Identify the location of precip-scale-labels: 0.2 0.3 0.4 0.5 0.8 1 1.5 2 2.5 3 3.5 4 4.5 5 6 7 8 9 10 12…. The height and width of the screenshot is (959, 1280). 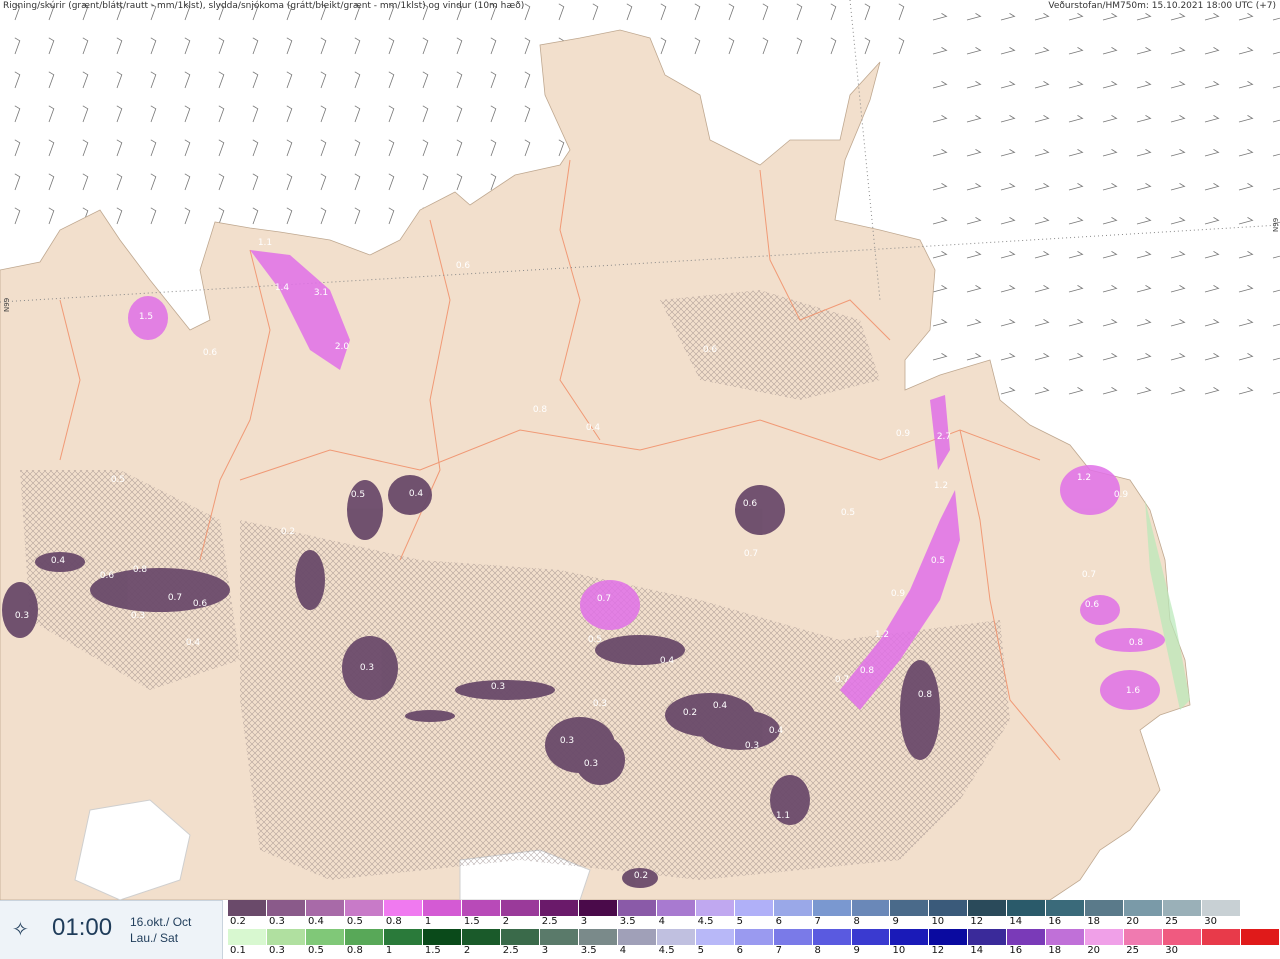
(754, 922).